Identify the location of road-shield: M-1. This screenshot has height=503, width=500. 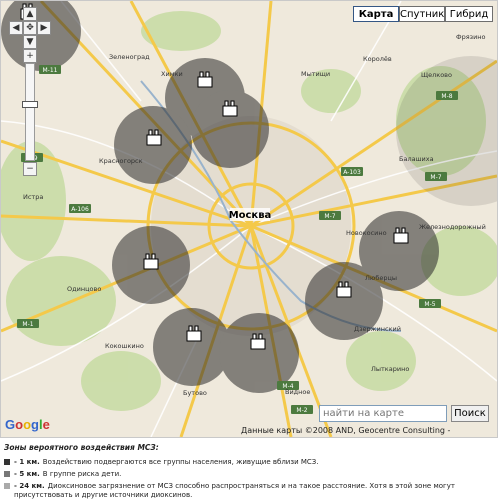
(28, 323).